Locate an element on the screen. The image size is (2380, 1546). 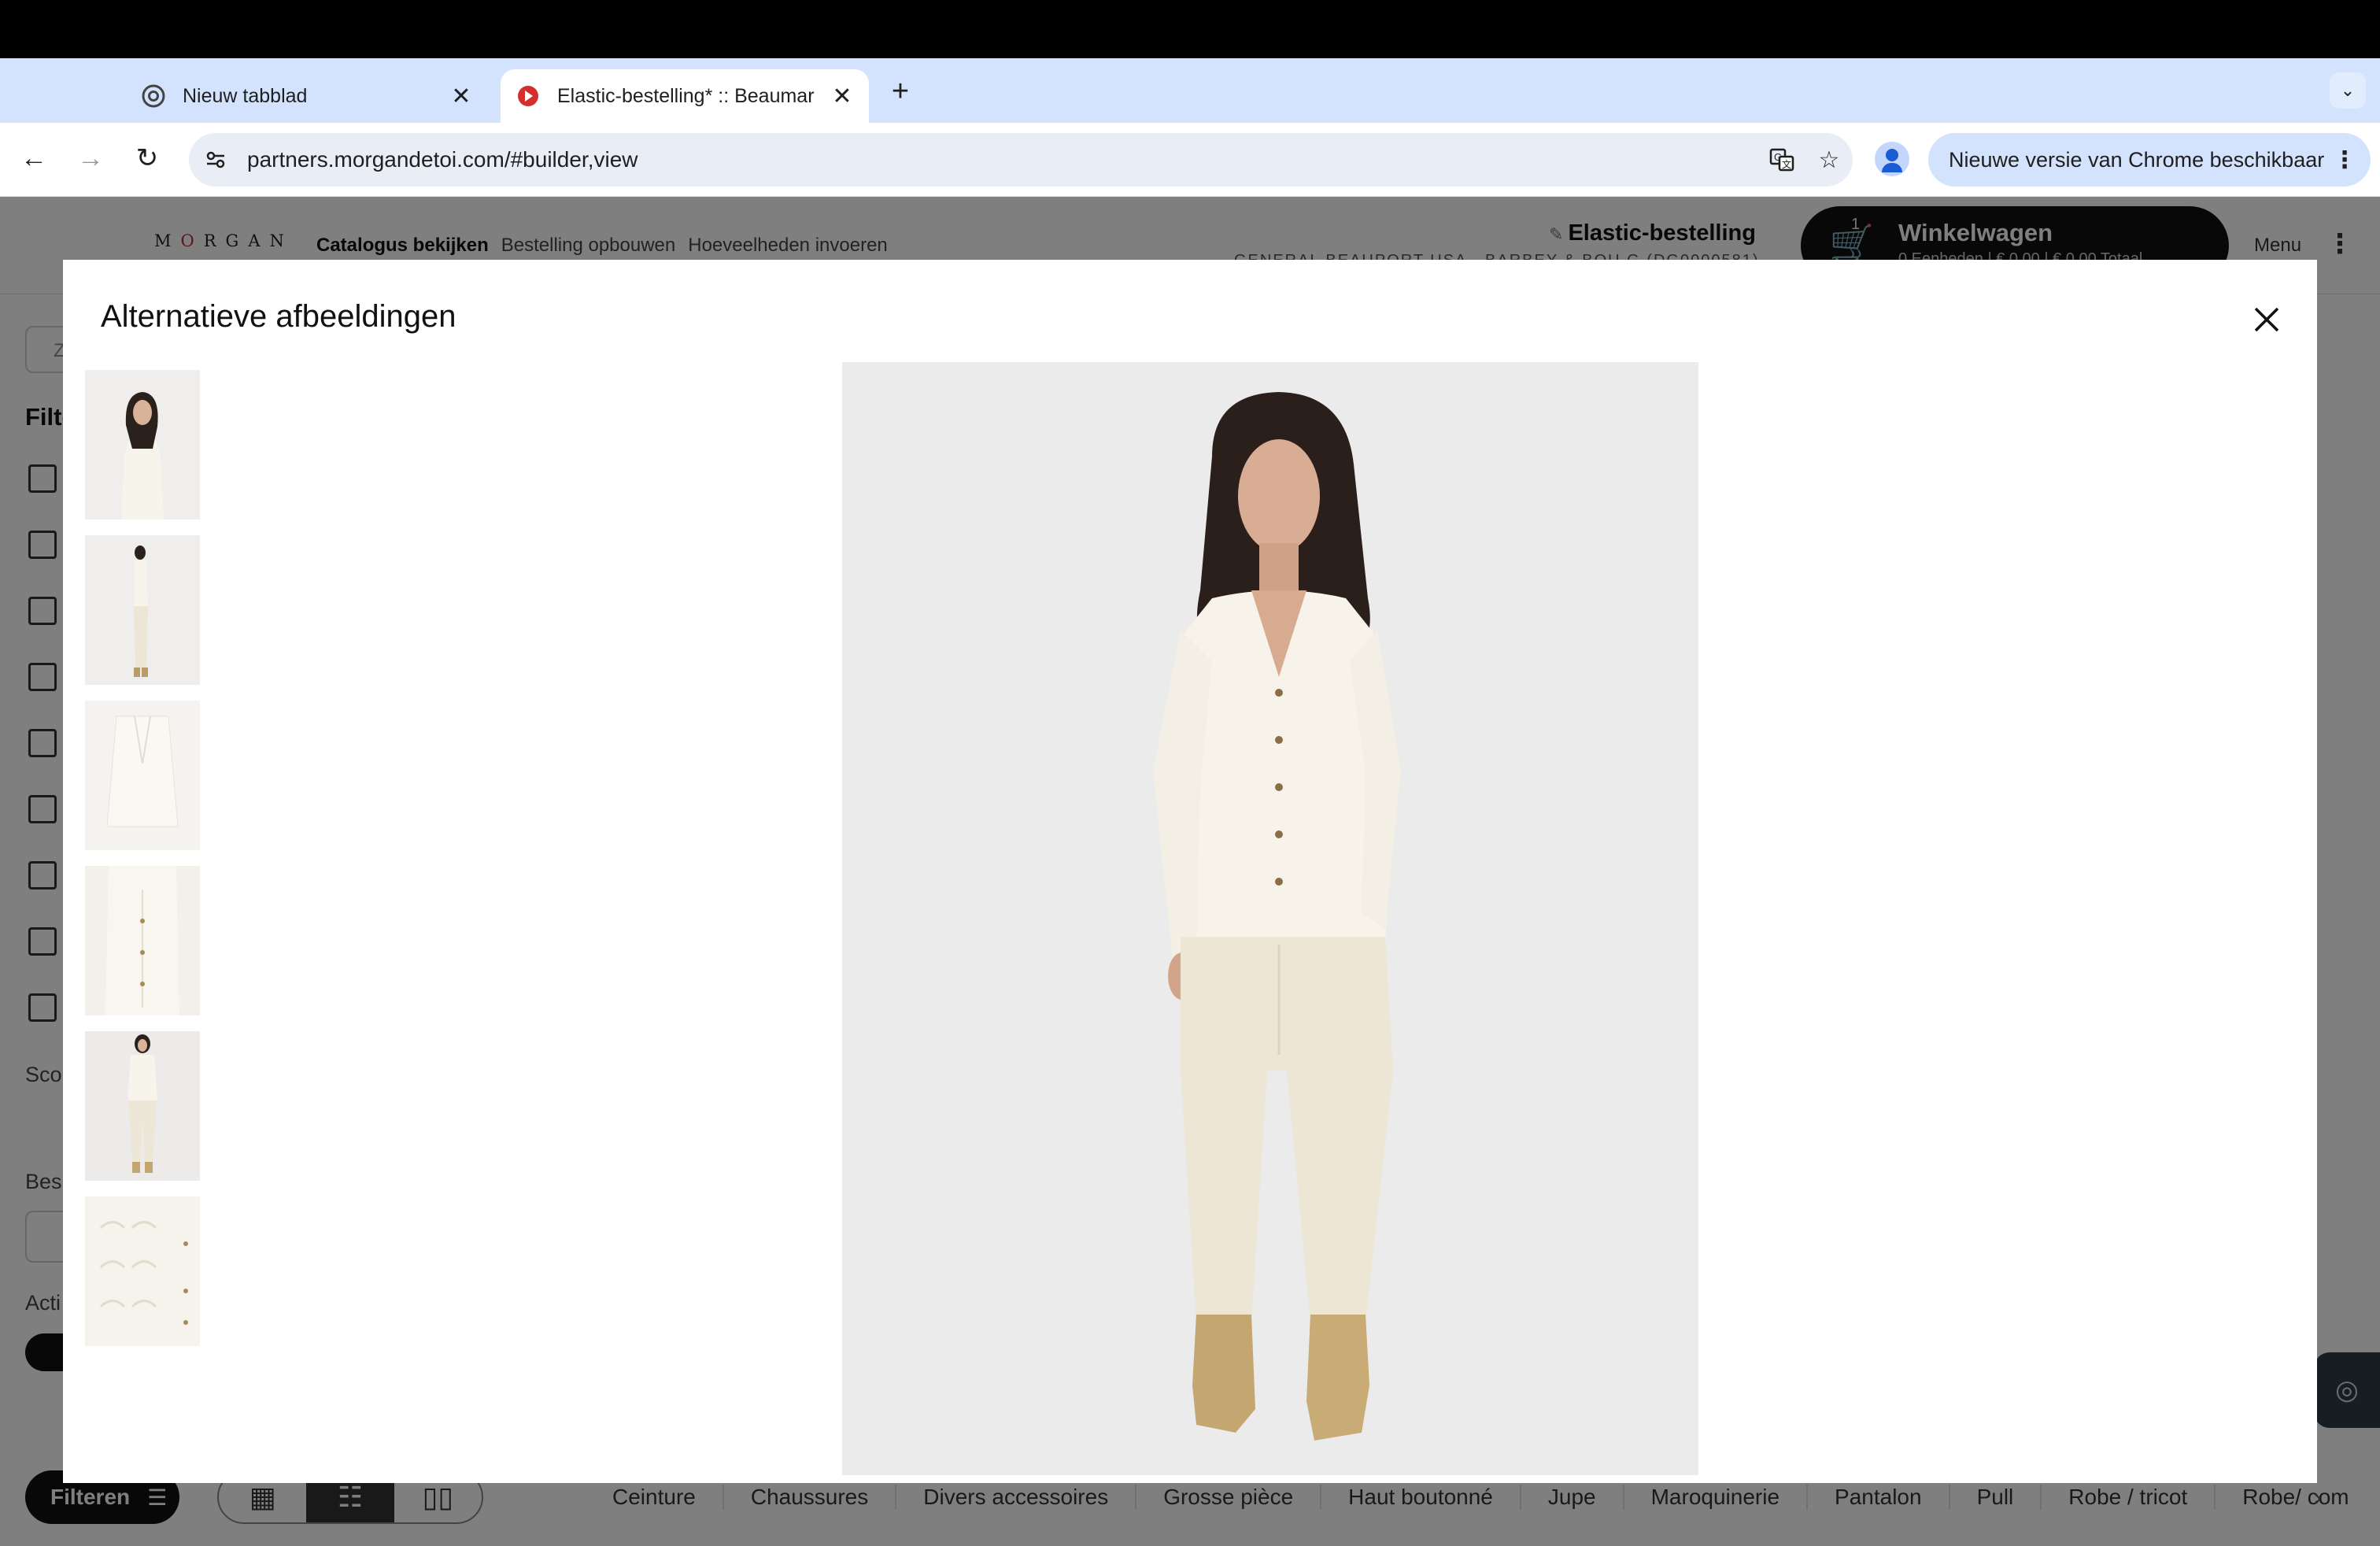
back-icon: ← is located at coordinates (34, 158).